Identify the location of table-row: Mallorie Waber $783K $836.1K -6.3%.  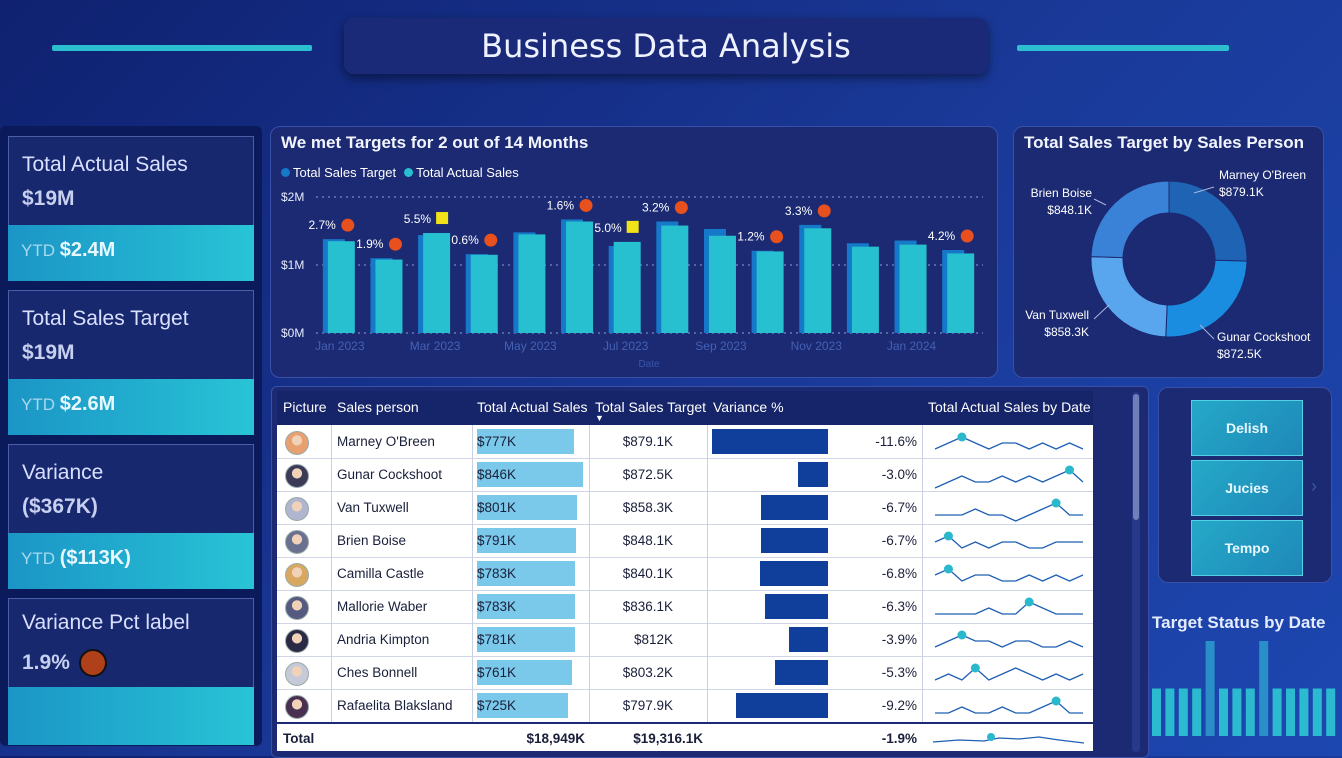
(685, 607).